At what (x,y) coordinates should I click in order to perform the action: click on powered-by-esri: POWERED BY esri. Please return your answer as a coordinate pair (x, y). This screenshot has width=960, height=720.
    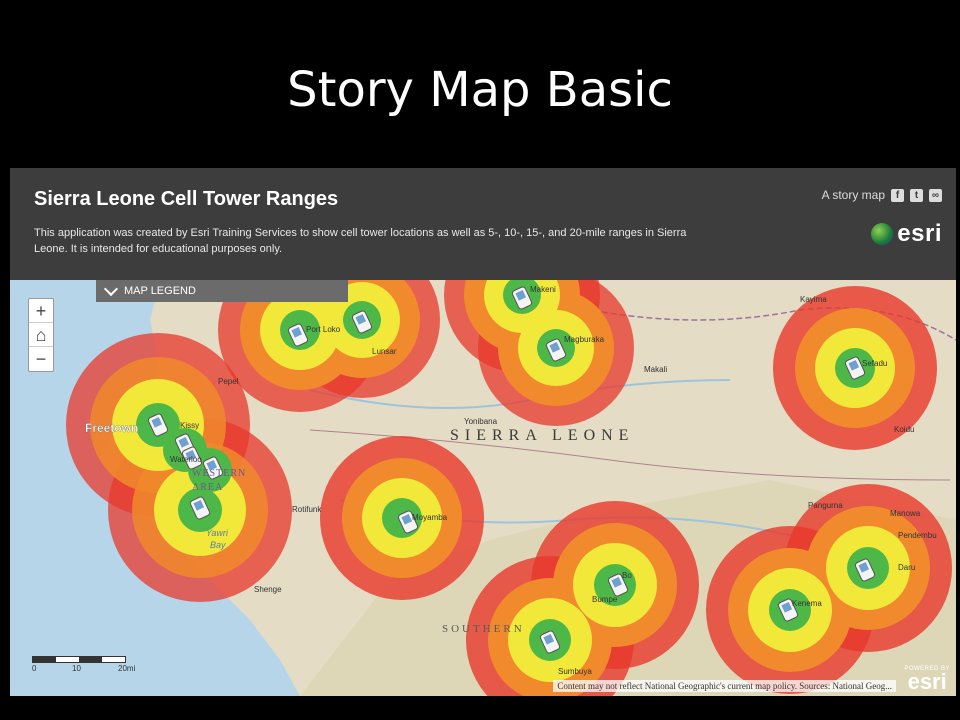
    Looking at the image, I should click on (927, 680).